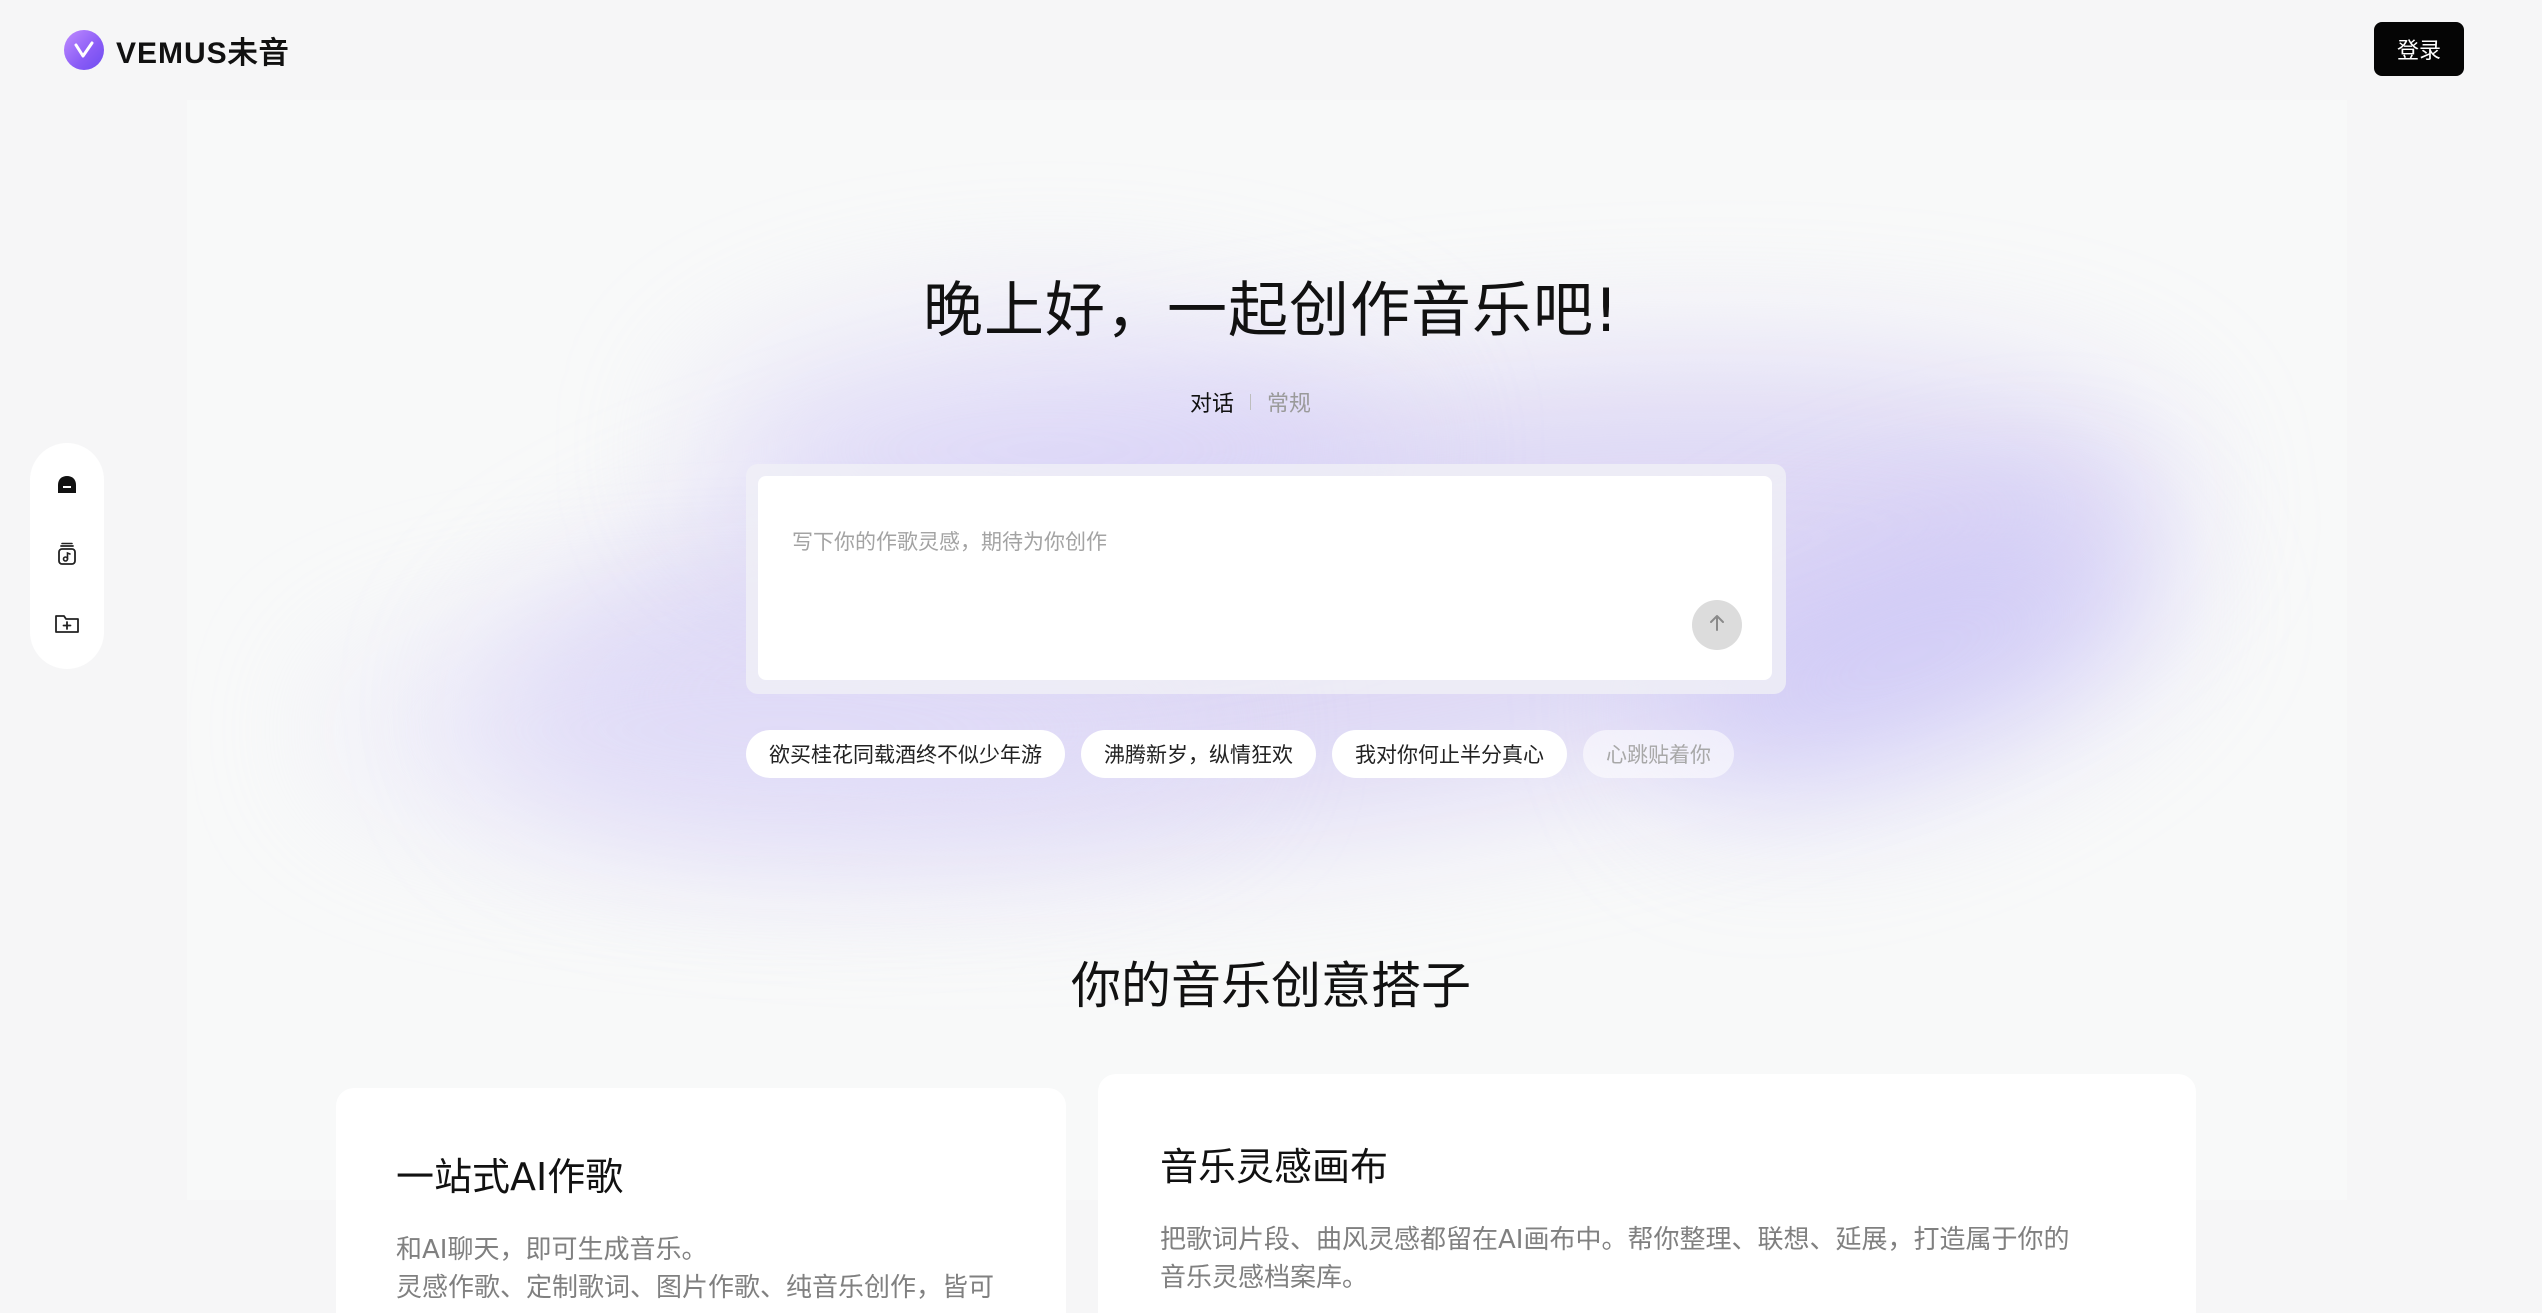  What do you see at coordinates (1264, 1278) in the screenshot?
I see `feature-card-text: 音乐灵感档案库。` at bounding box center [1264, 1278].